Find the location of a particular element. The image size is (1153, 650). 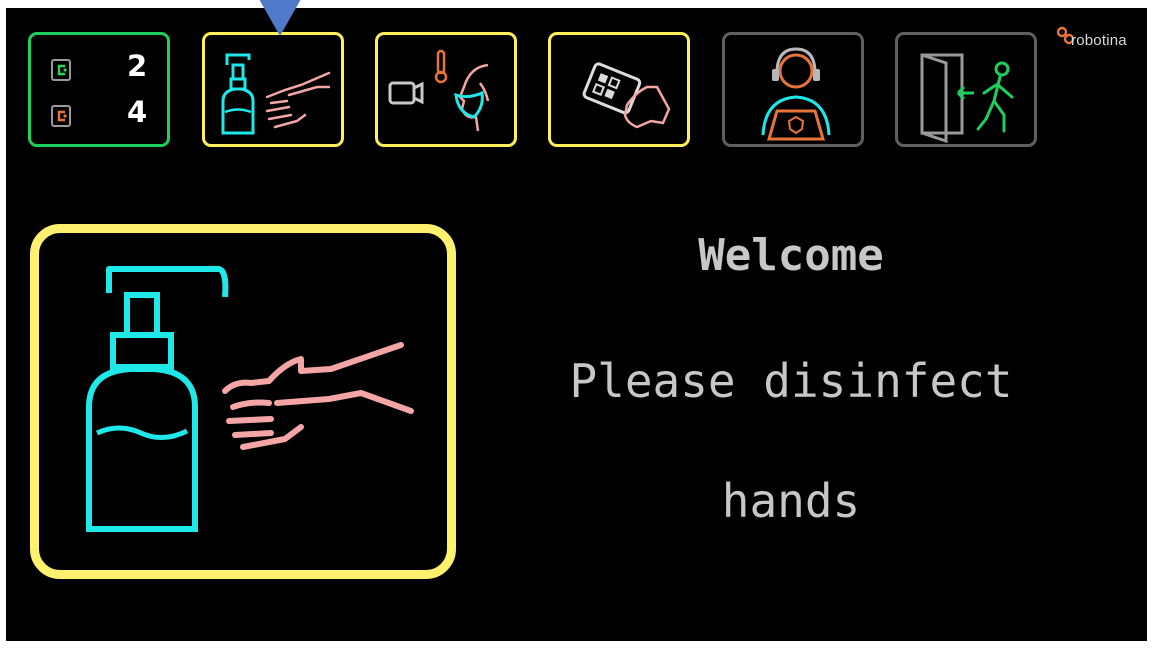

welcome-heading: Welcome is located at coordinates (791, 255).